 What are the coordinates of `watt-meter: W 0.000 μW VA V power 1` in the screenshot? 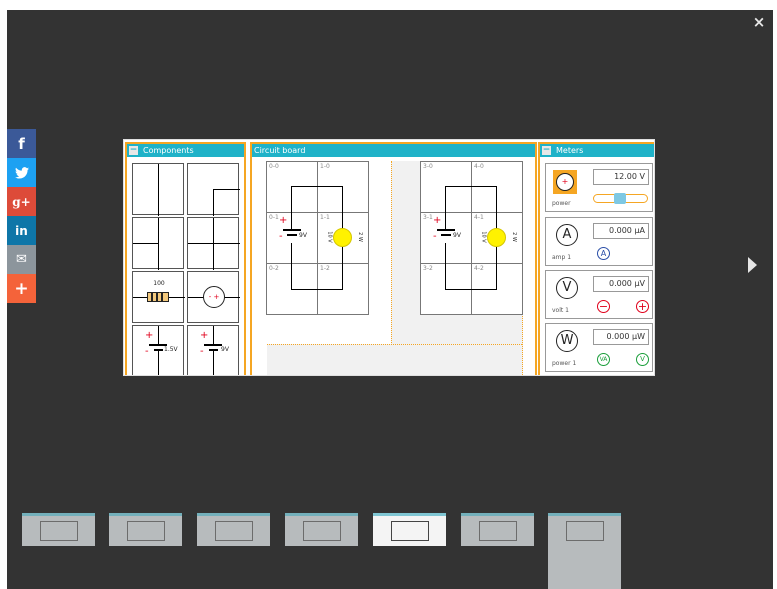 It's located at (599, 347).